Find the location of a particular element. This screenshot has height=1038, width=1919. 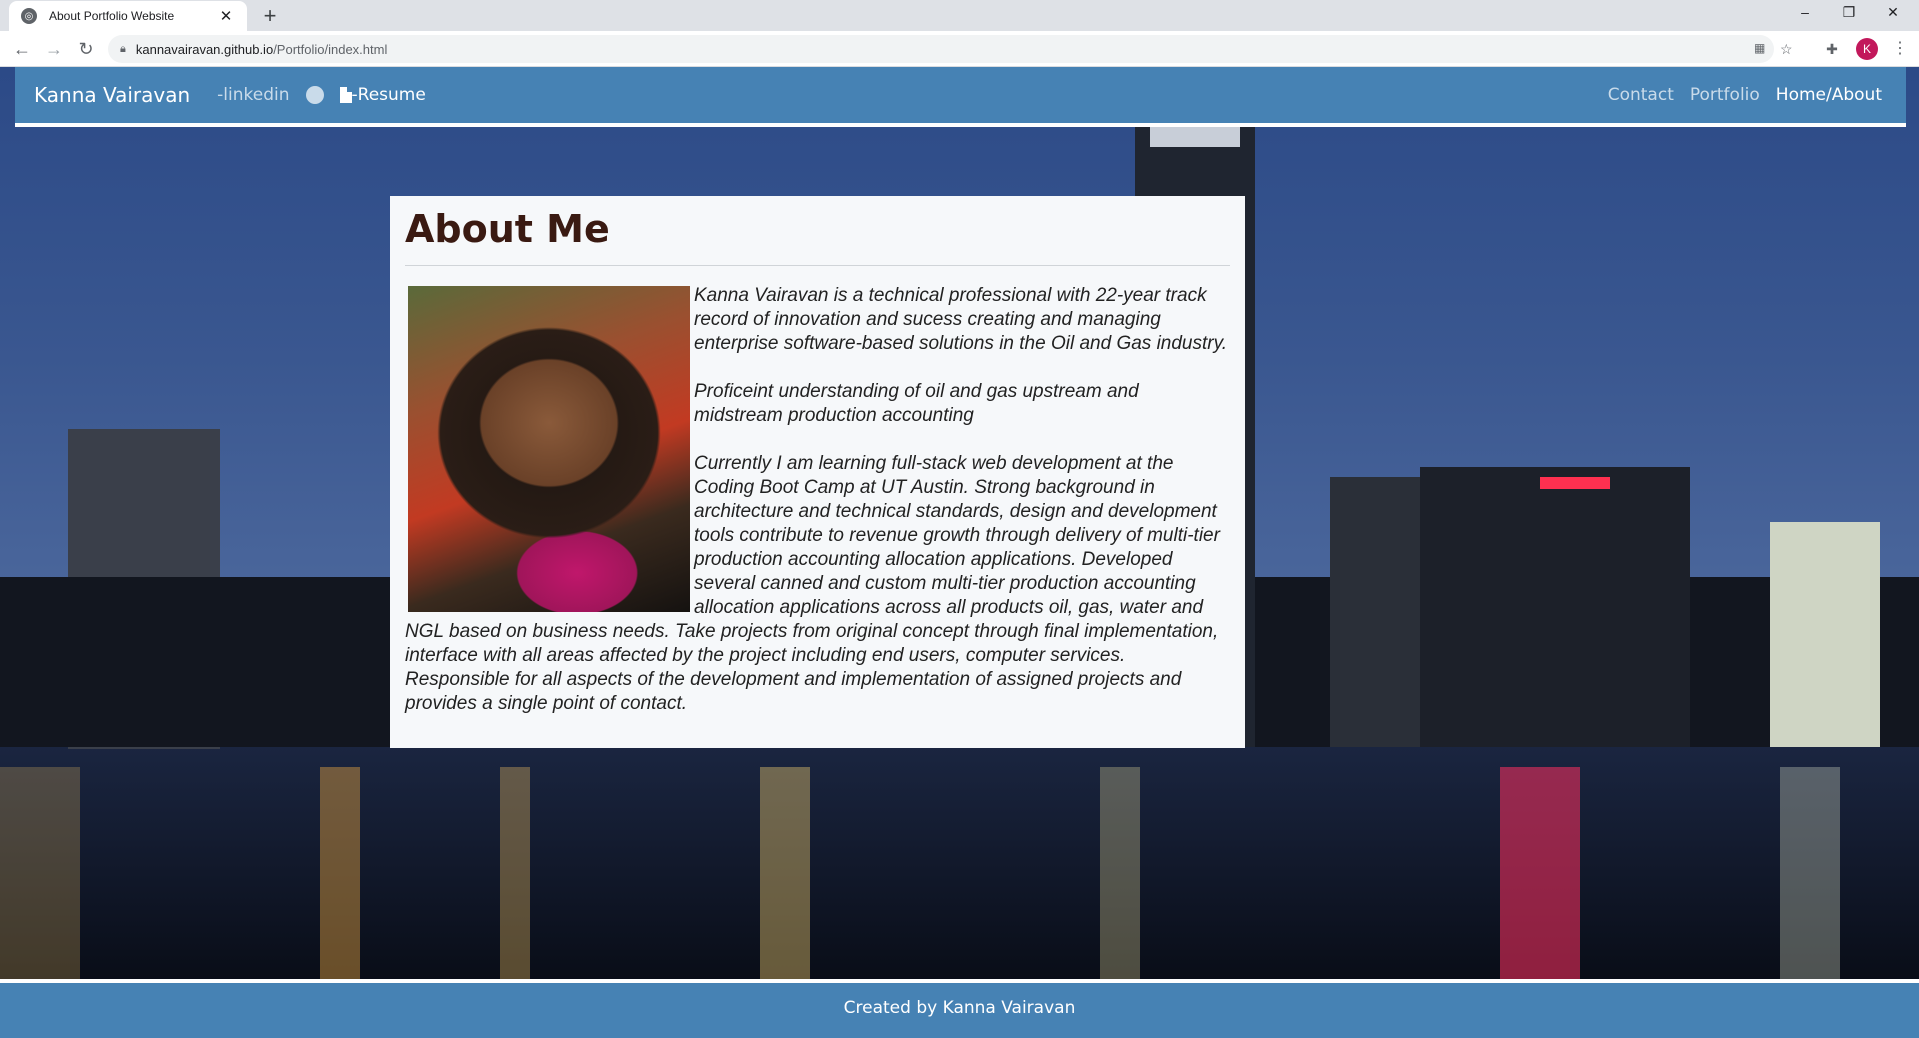

browser-tab-bar: ◎ About Portfolio Website ✕ + – ❐ ✕ is located at coordinates (959, 15).